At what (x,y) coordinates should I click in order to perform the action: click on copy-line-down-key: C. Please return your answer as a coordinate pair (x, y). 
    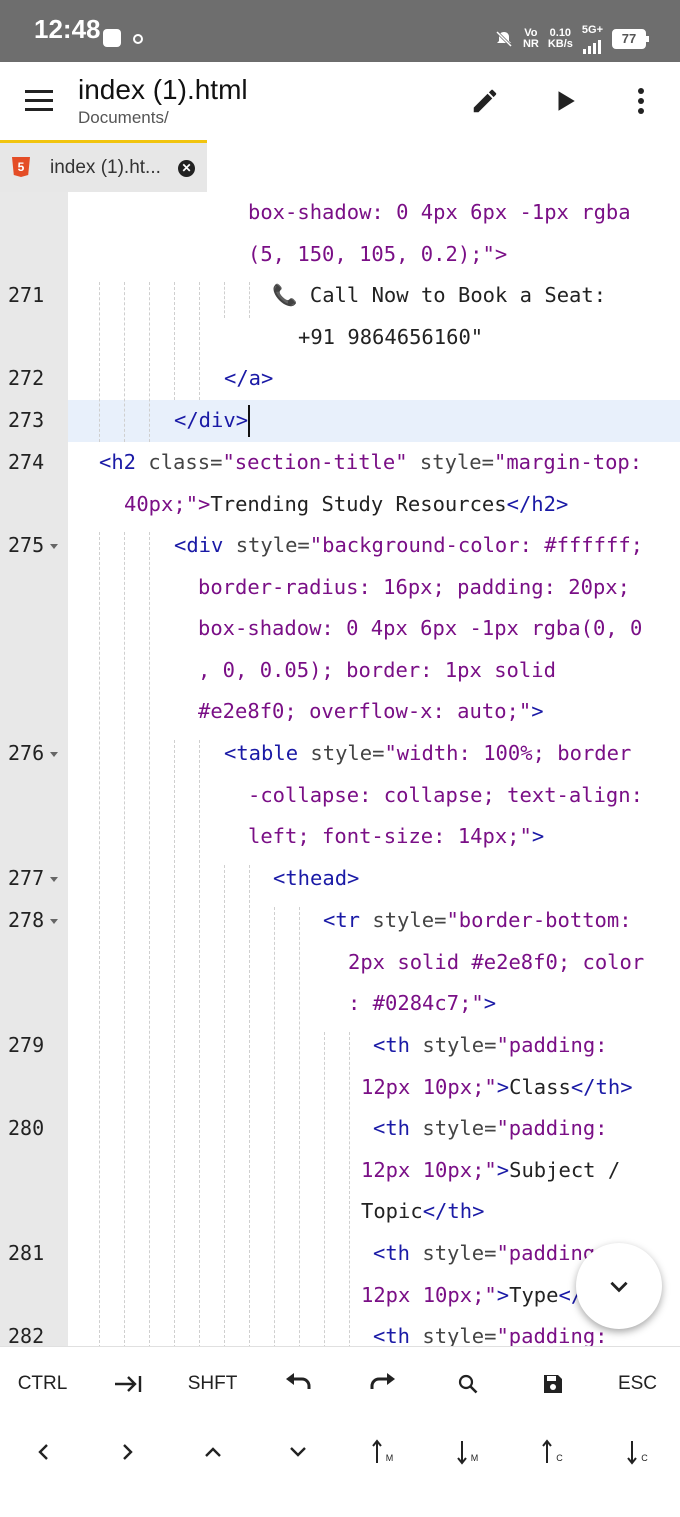
    Looking at the image, I should click on (637, 1452).